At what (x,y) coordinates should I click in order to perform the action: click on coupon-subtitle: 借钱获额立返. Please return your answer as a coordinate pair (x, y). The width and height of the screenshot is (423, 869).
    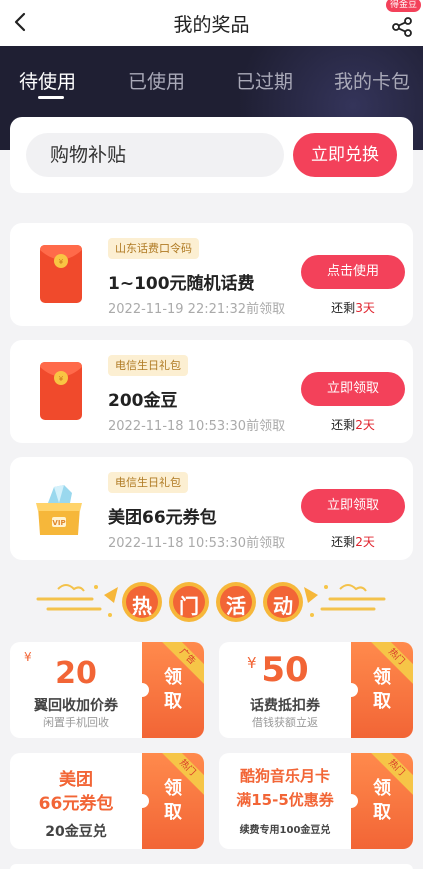
    Looking at the image, I should click on (285, 722).